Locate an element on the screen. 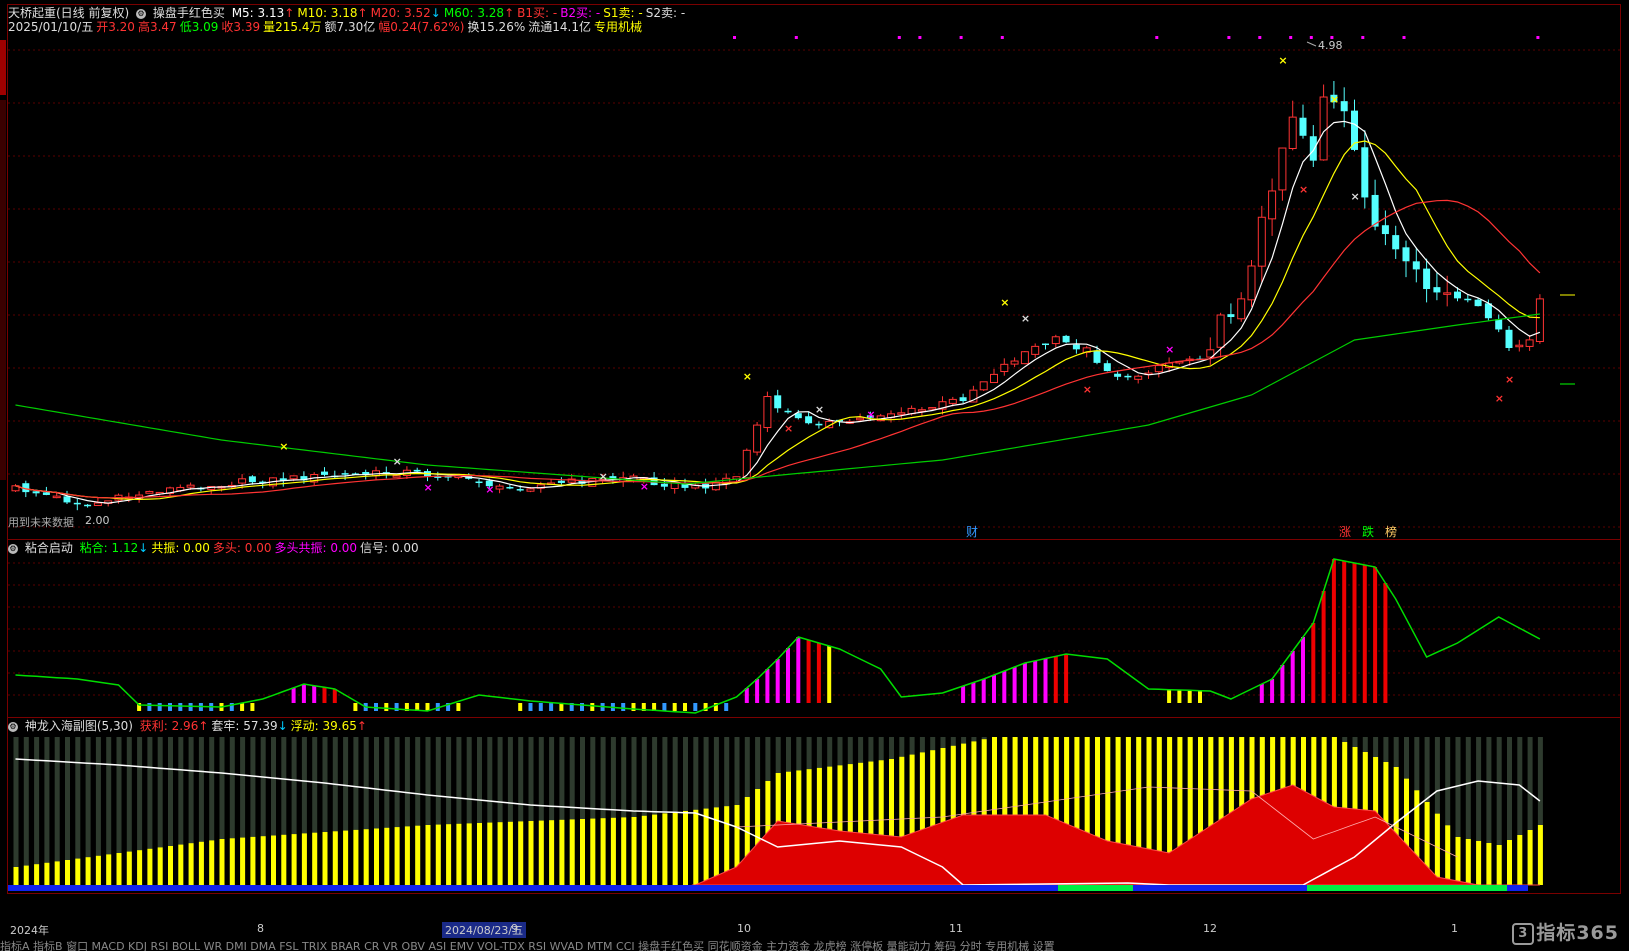 The width and height of the screenshot is (1629, 951). background-bar is located at coordinates (47, 811).